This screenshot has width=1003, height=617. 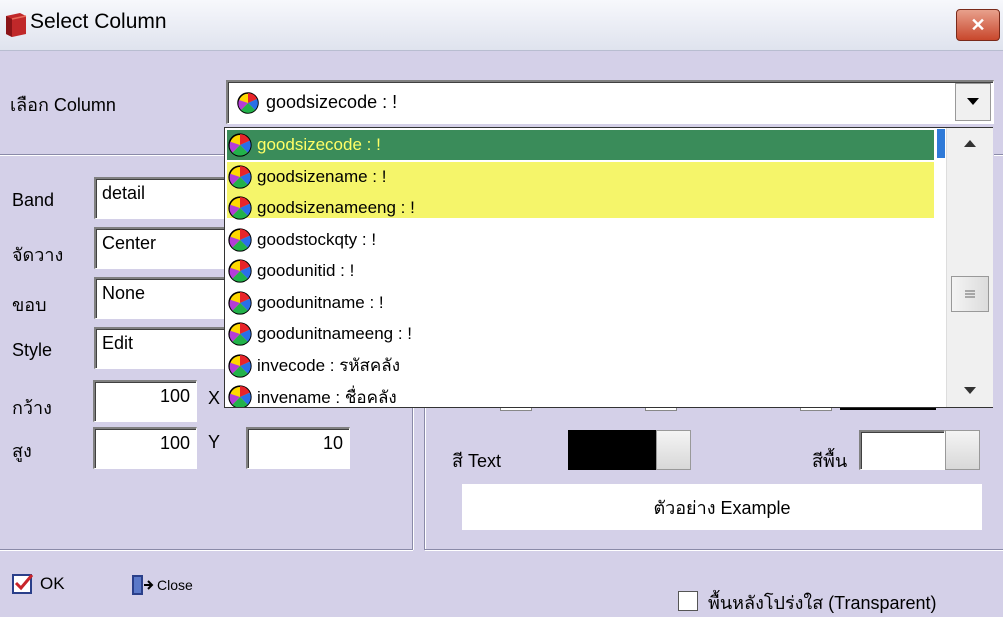 I want to click on text-color-swatch, so click(x=612, y=450).